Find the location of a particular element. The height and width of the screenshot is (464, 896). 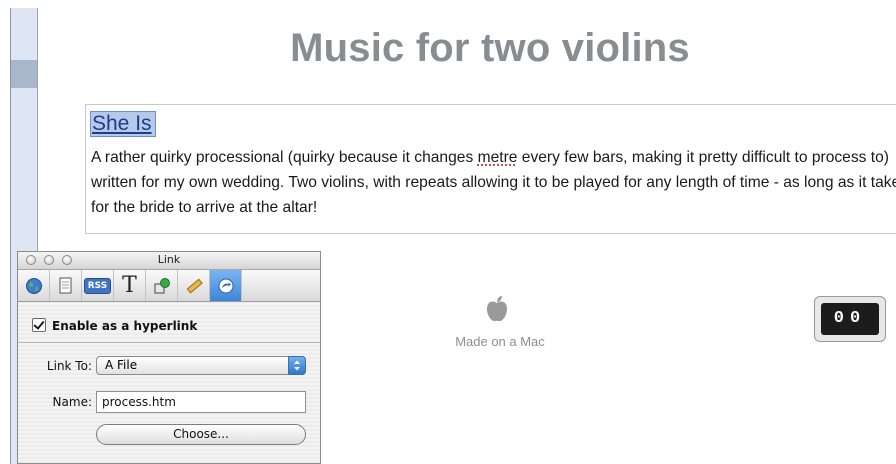

tab-link-inspector is located at coordinates (226, 285).